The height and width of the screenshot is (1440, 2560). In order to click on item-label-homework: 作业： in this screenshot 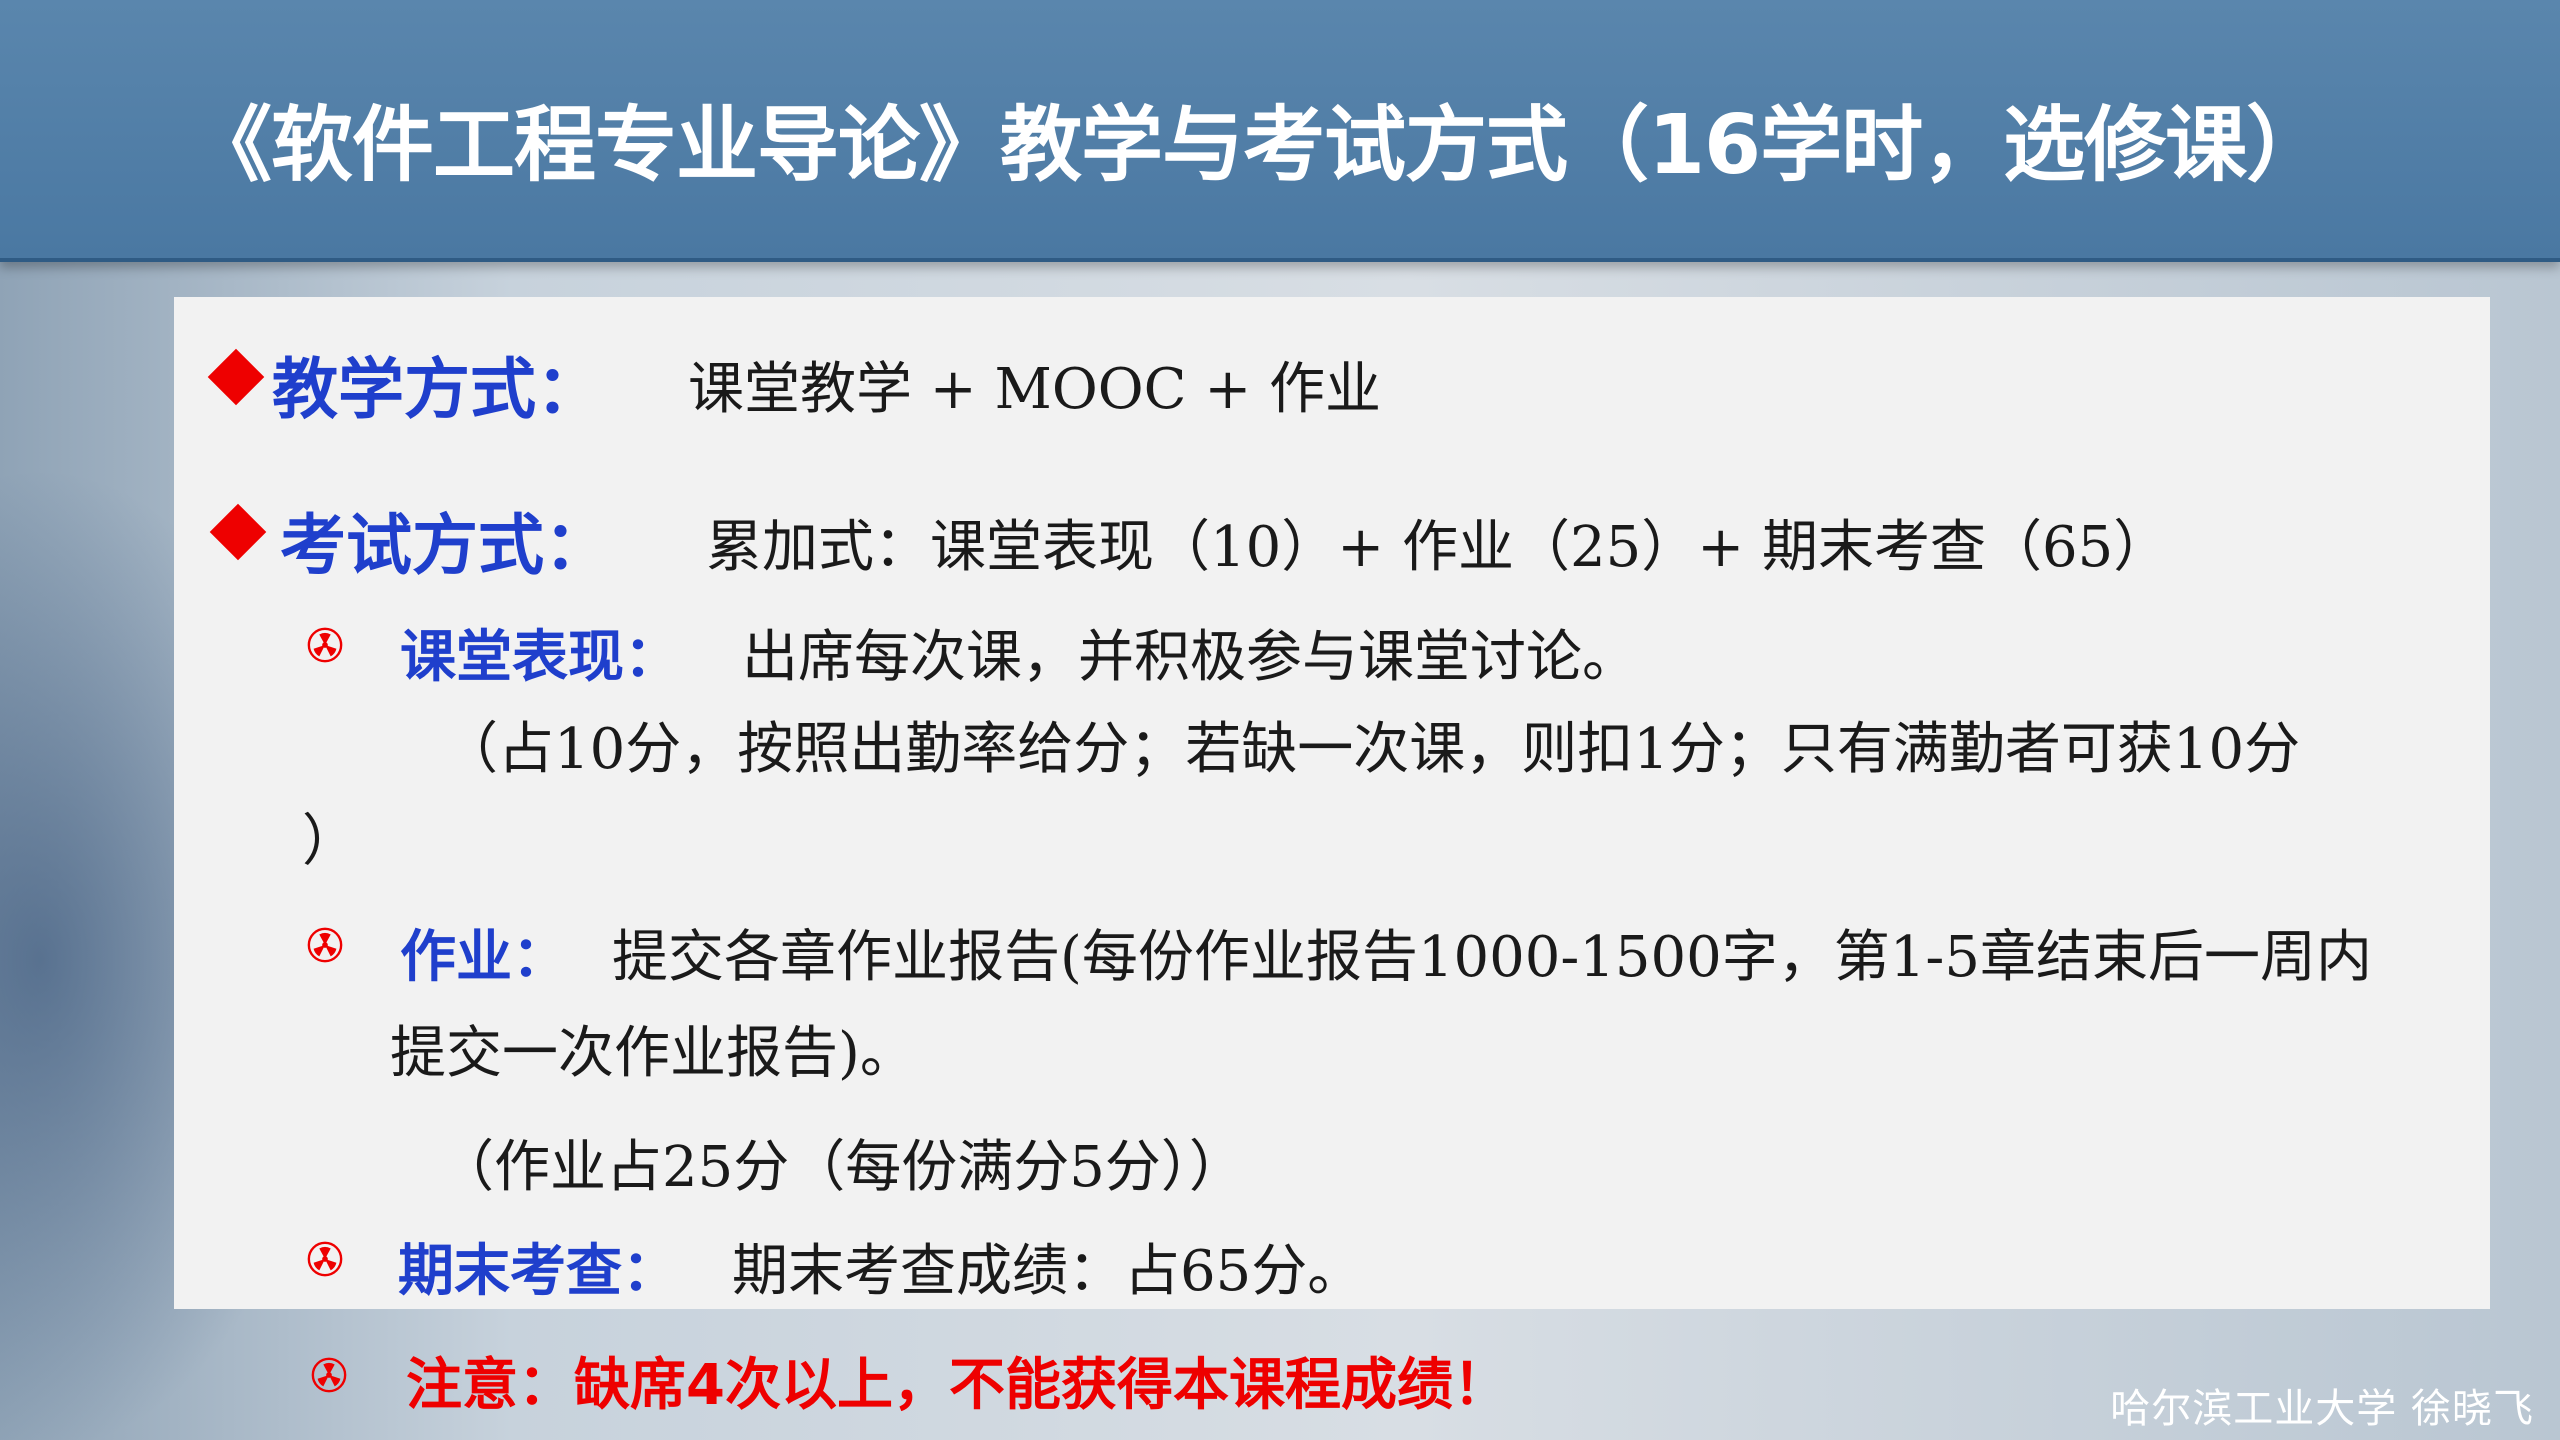, I will do `click(484, 957)`.